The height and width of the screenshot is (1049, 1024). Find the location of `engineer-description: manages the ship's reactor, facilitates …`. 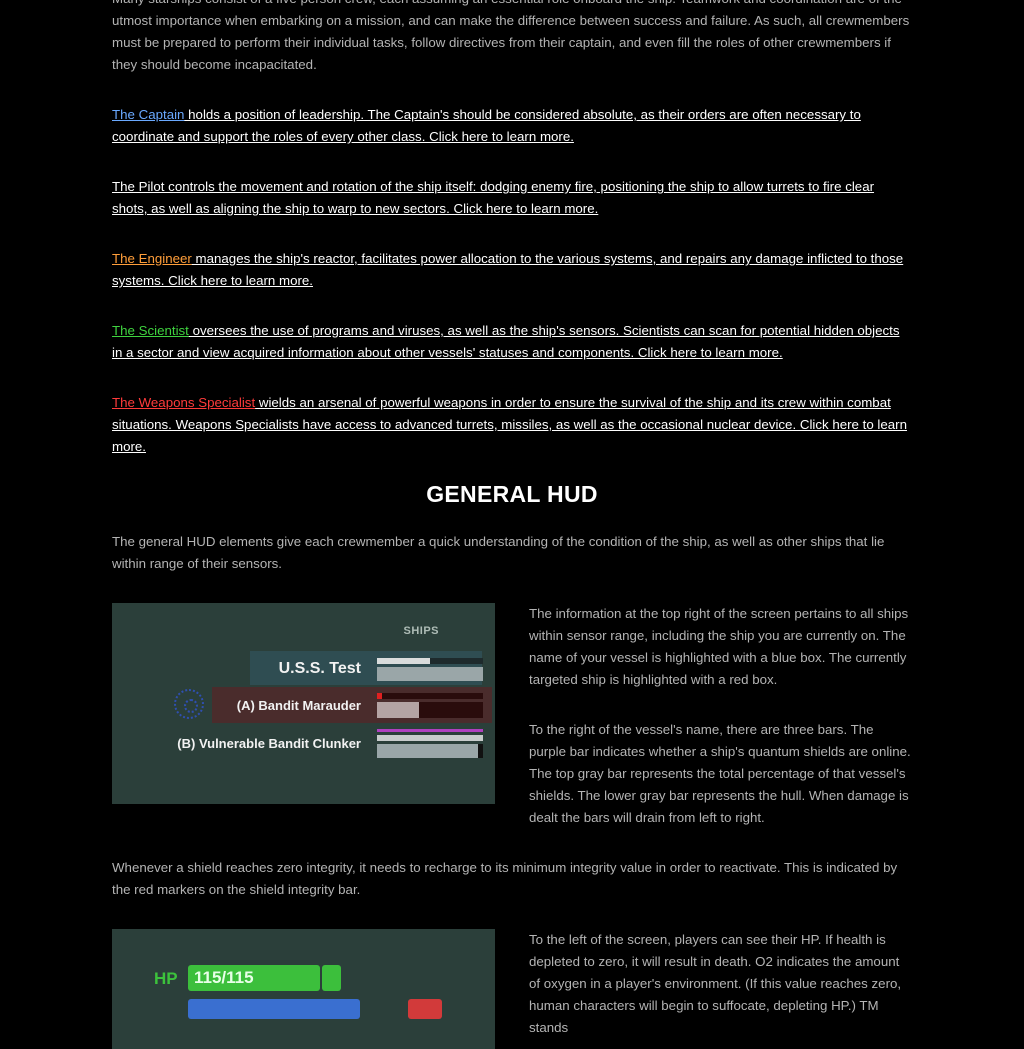

engineer-description: manages the ship's reactor, facilitates … is located at coordinates (507, 269).